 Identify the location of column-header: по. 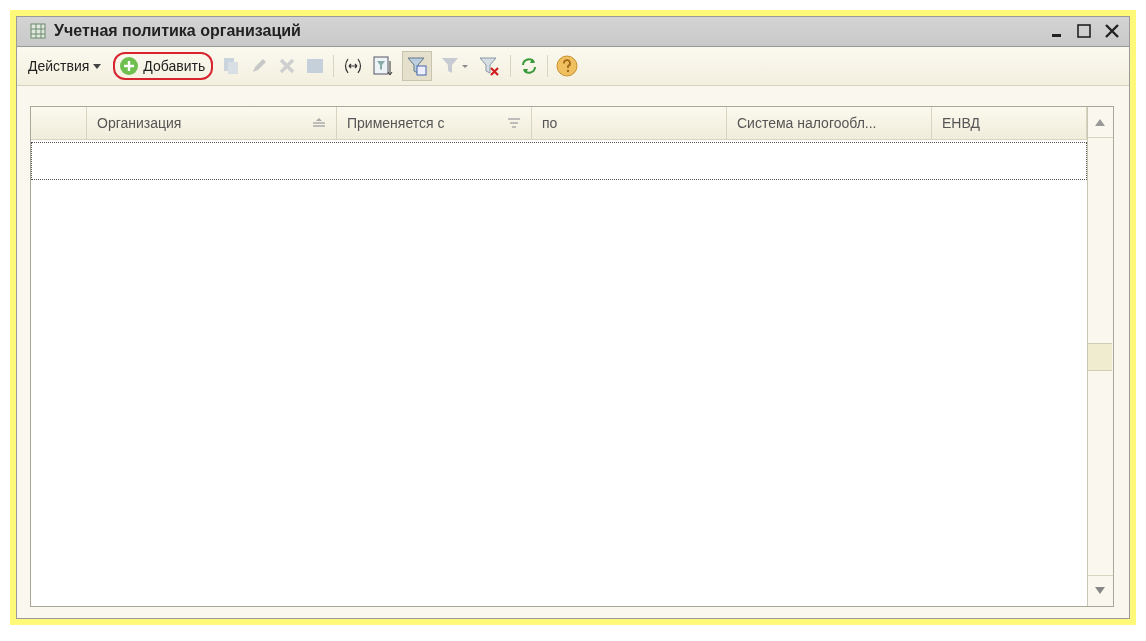
(629, 123).